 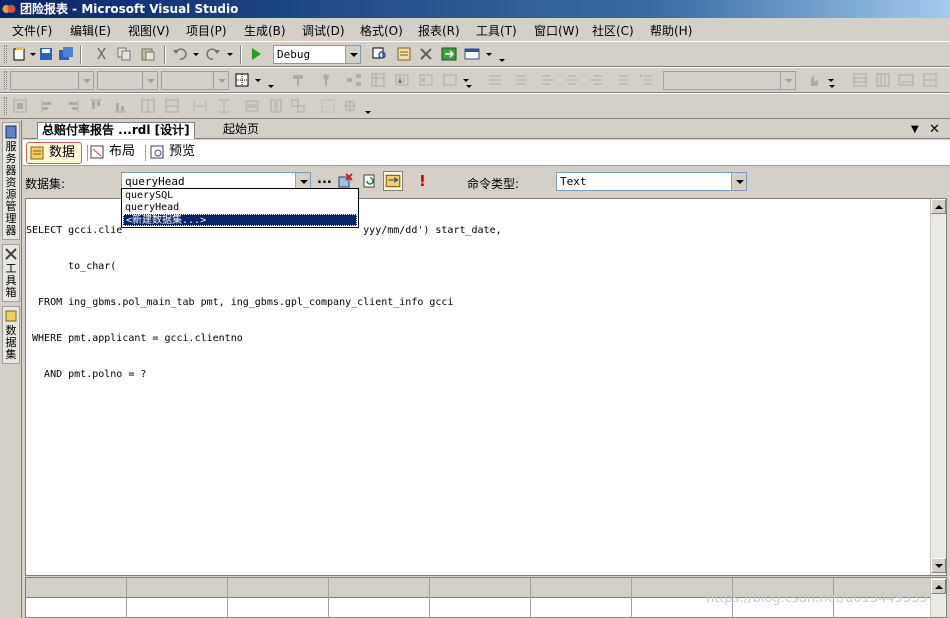 What do you see at coordinates (449, 54) in the screenshot?
I see `object-browser-icon` at bounding box center [449, 54].